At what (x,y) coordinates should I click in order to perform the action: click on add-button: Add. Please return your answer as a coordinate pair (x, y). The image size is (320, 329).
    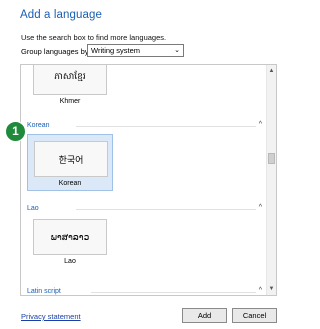
    Looking at the image, I should click on (204, 315).